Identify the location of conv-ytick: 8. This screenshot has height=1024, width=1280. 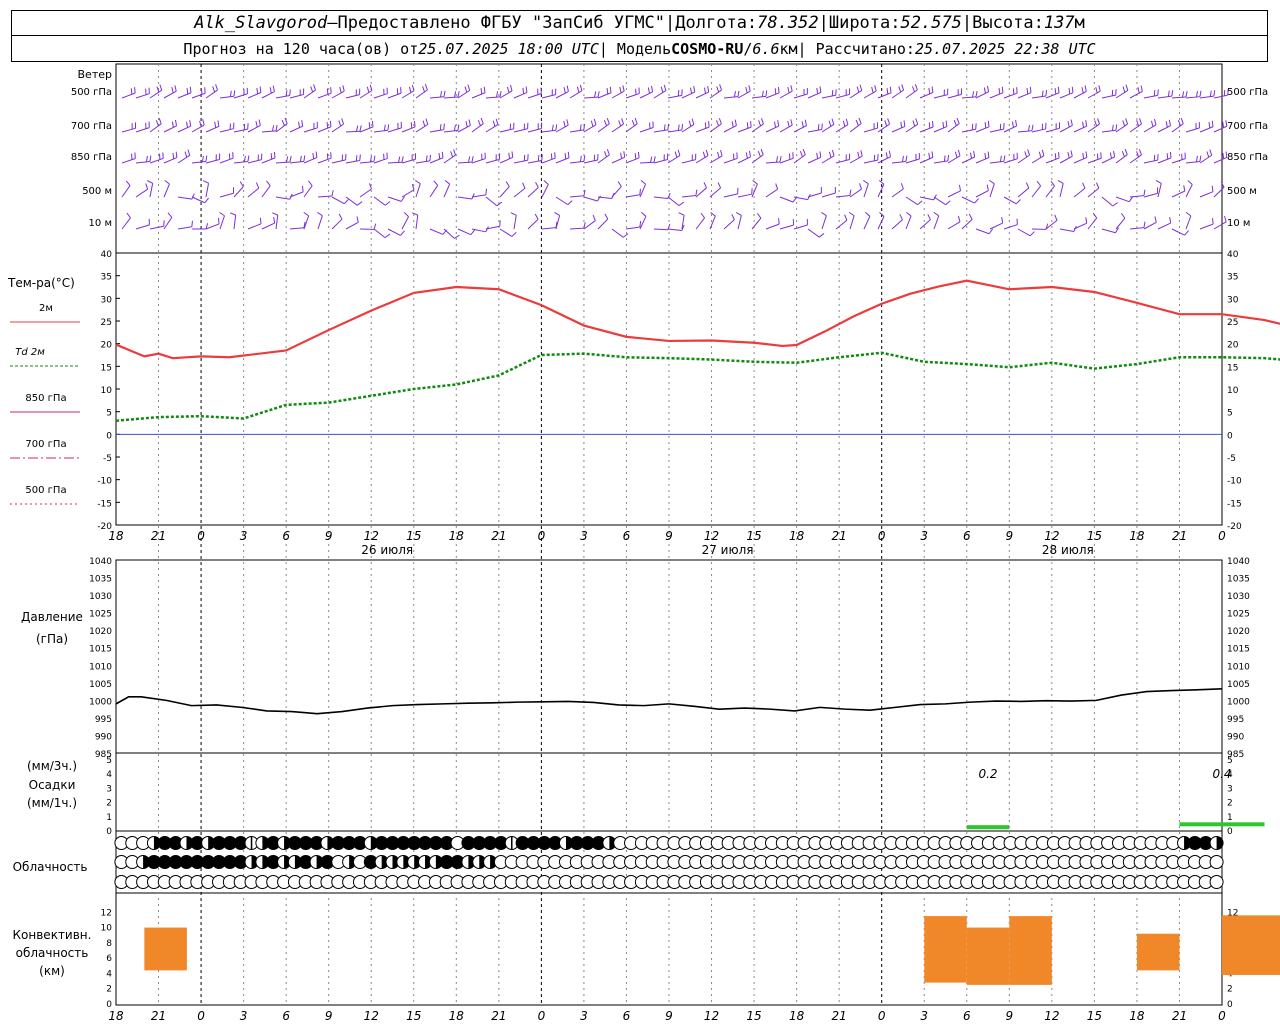
(109, 944).